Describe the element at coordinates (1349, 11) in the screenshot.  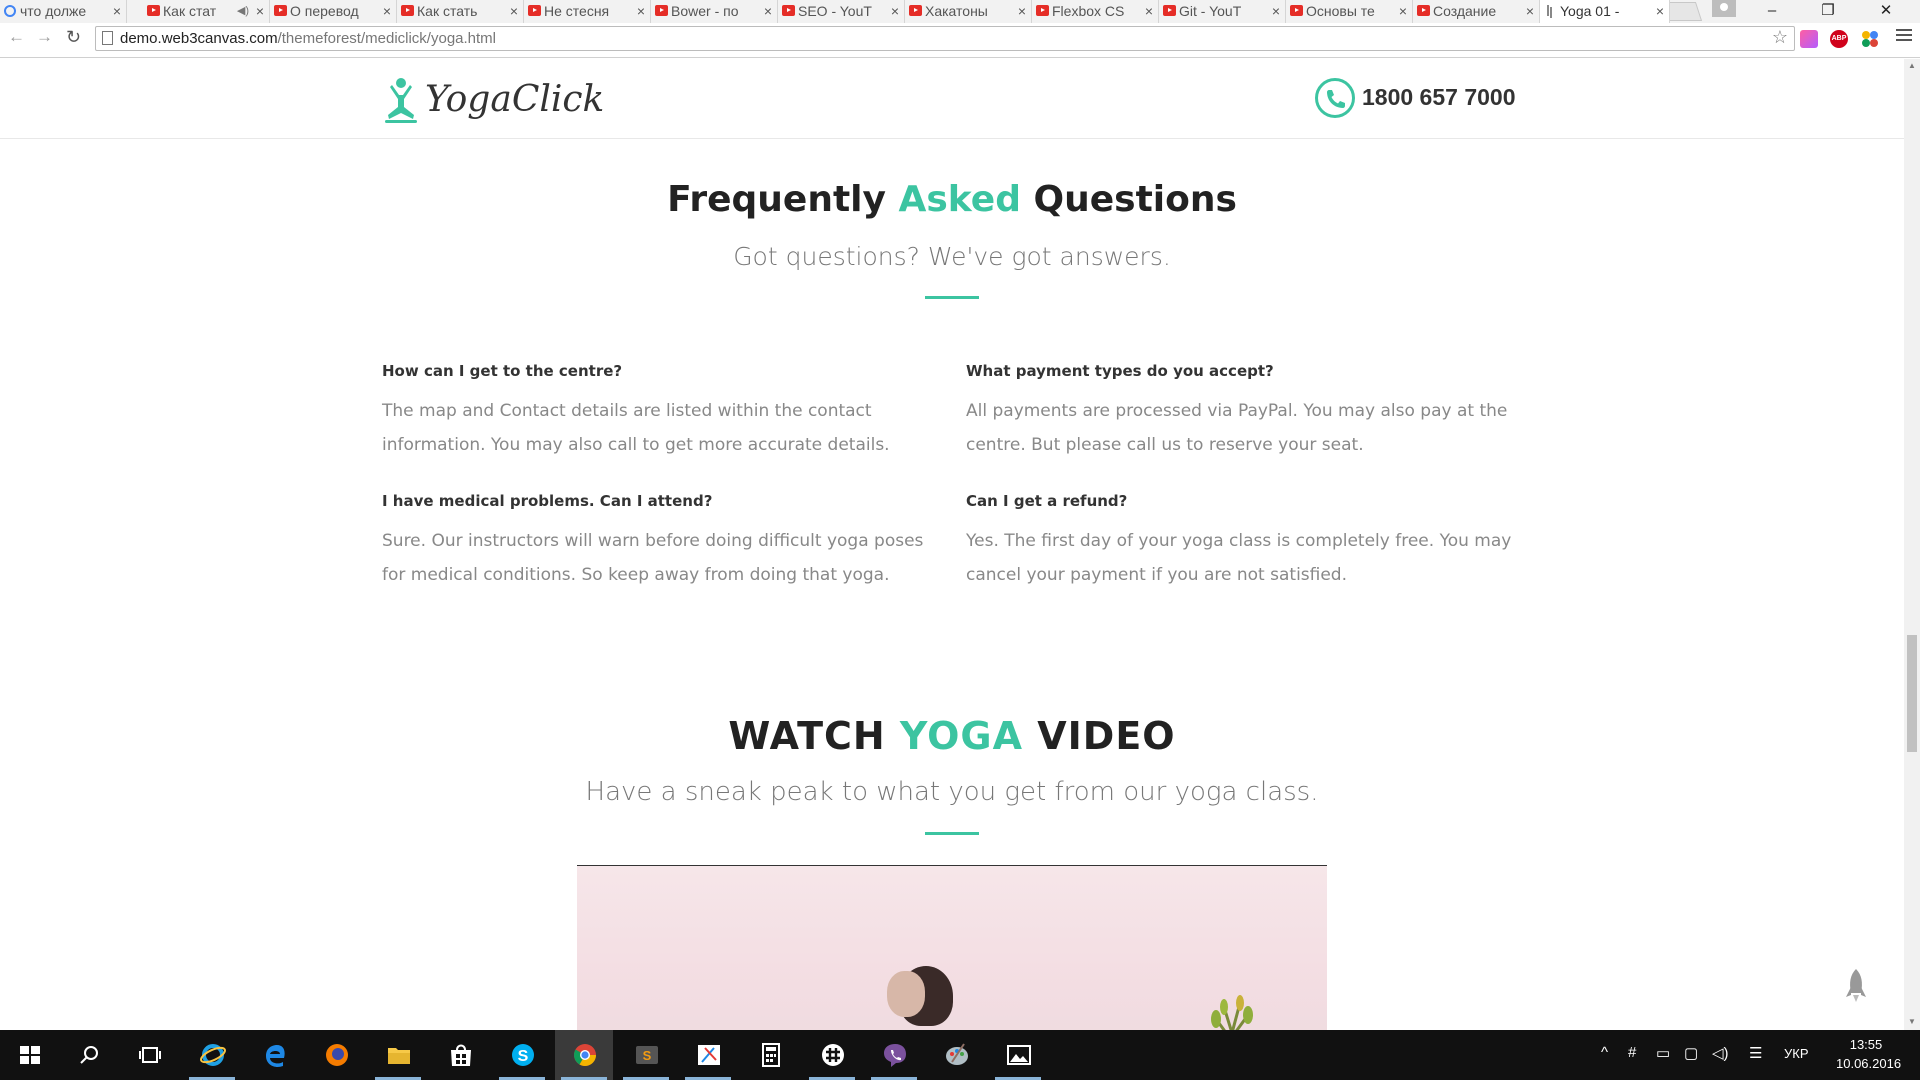
I see `browser-tab: Основы те ×` at that location.